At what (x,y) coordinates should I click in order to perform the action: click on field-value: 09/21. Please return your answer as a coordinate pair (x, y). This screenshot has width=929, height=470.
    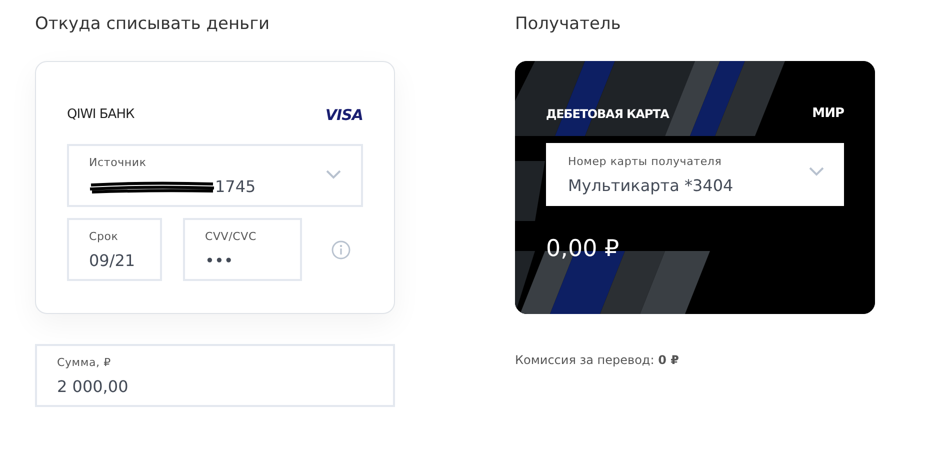
    Looking at the image, I should click on (112, 261).